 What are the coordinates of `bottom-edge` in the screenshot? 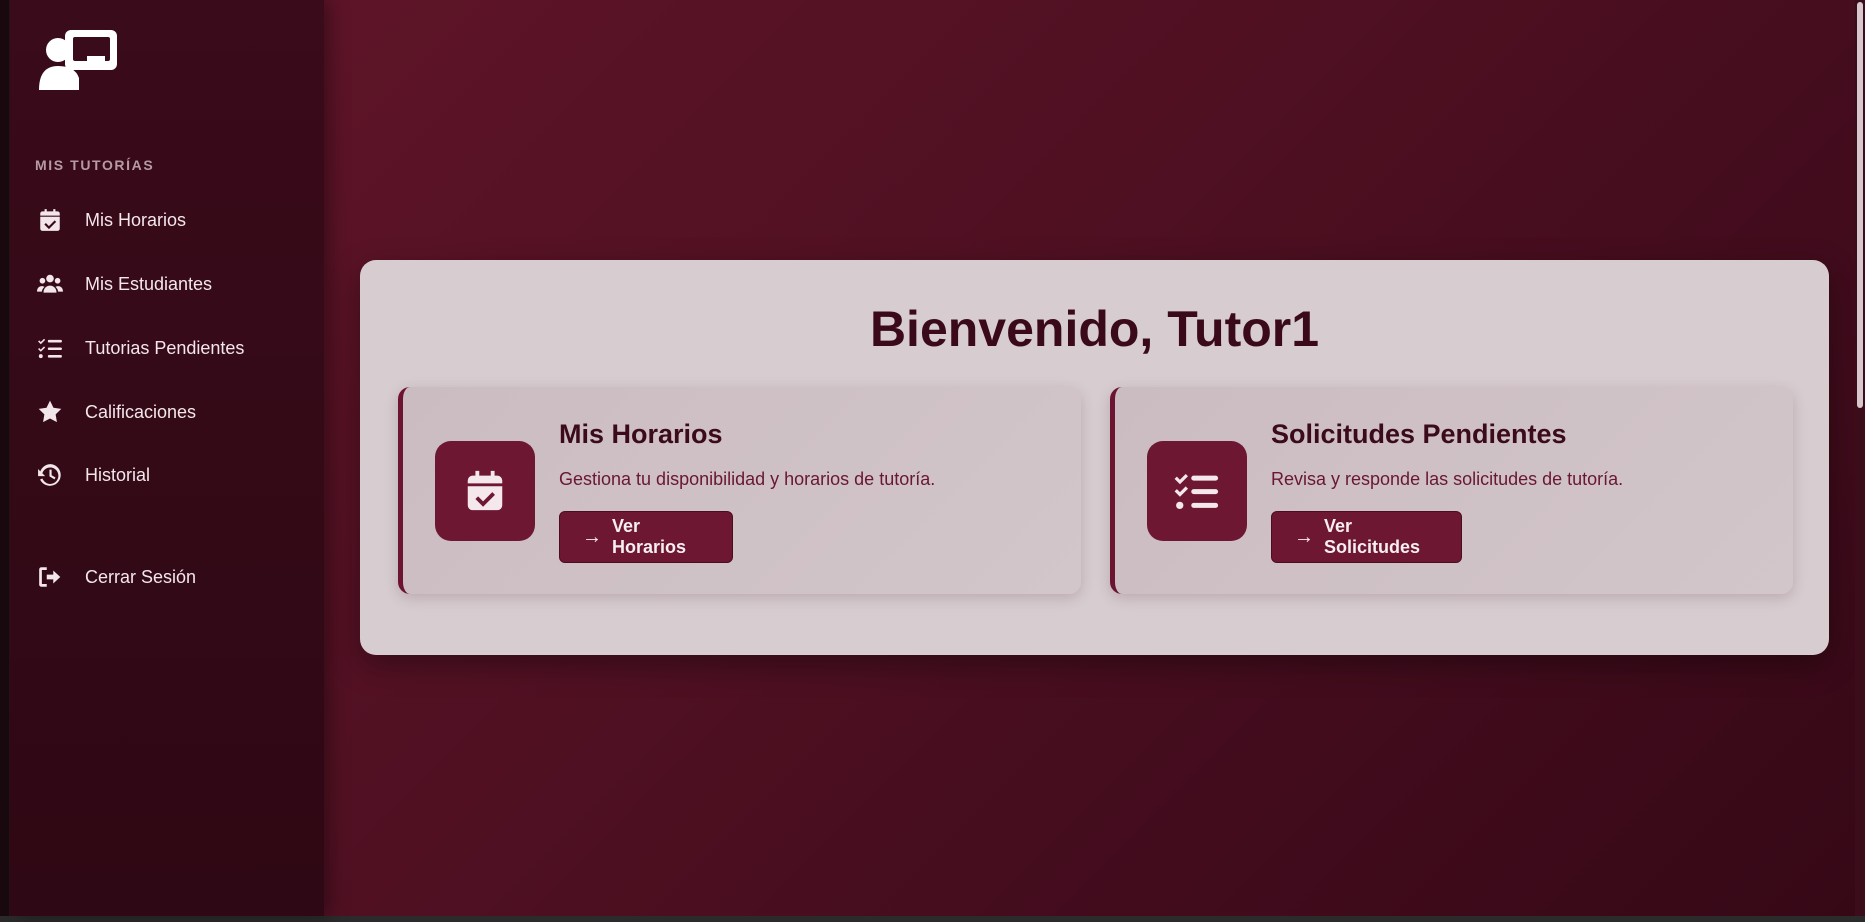 It's located at (932, 919).